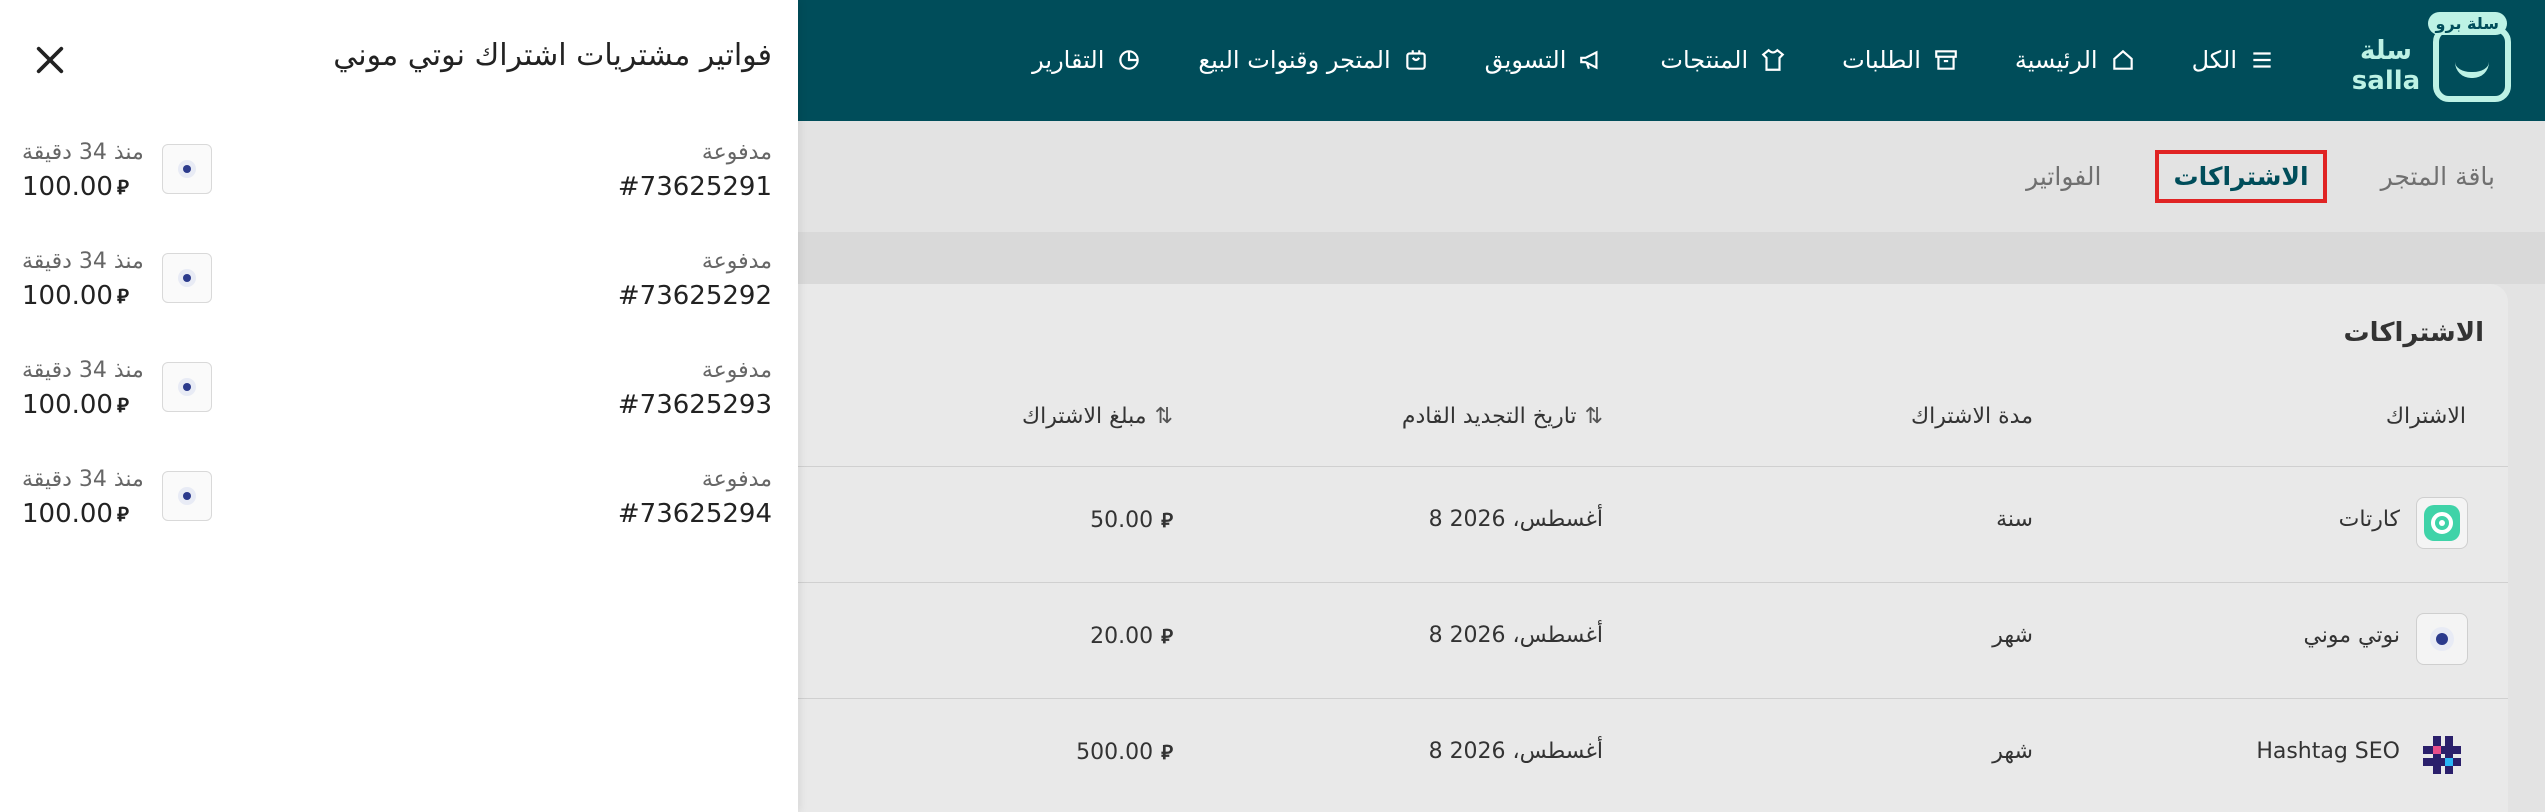 The width and height of the screenshot is (2545, 812). Describe the element at coordinates (1704, 60) in the screenshot. I see `nav-item-label: المنتجات` at that location.